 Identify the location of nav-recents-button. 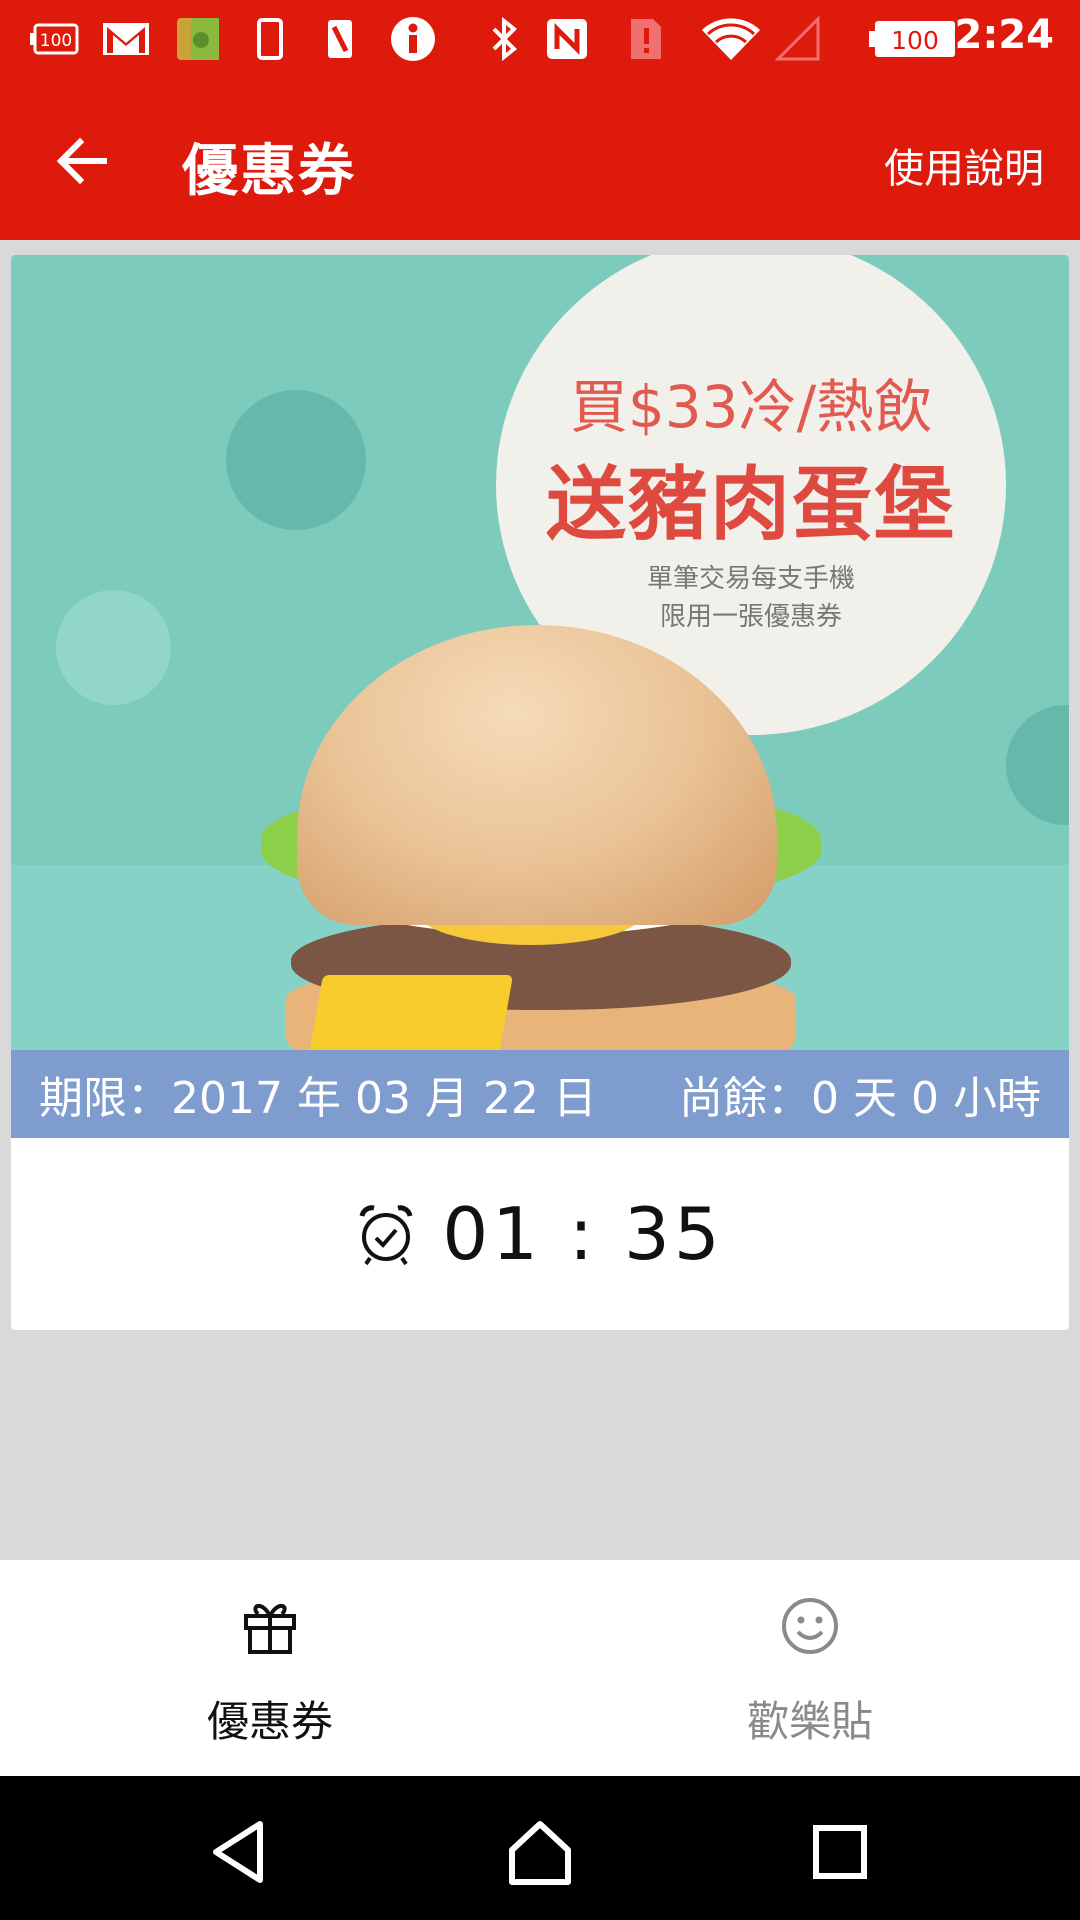
(840, 1852).